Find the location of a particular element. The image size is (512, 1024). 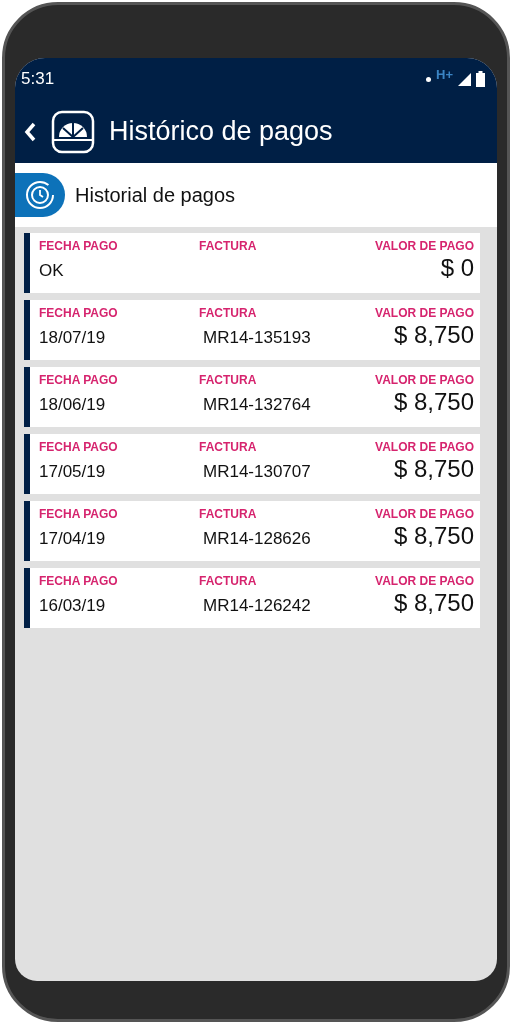

payment-card: FECHA PAGO 17/04/19 FACTURA MR14-128626 VALOR DE PAGO $ 8,750 is located at coordinates (252, 531).